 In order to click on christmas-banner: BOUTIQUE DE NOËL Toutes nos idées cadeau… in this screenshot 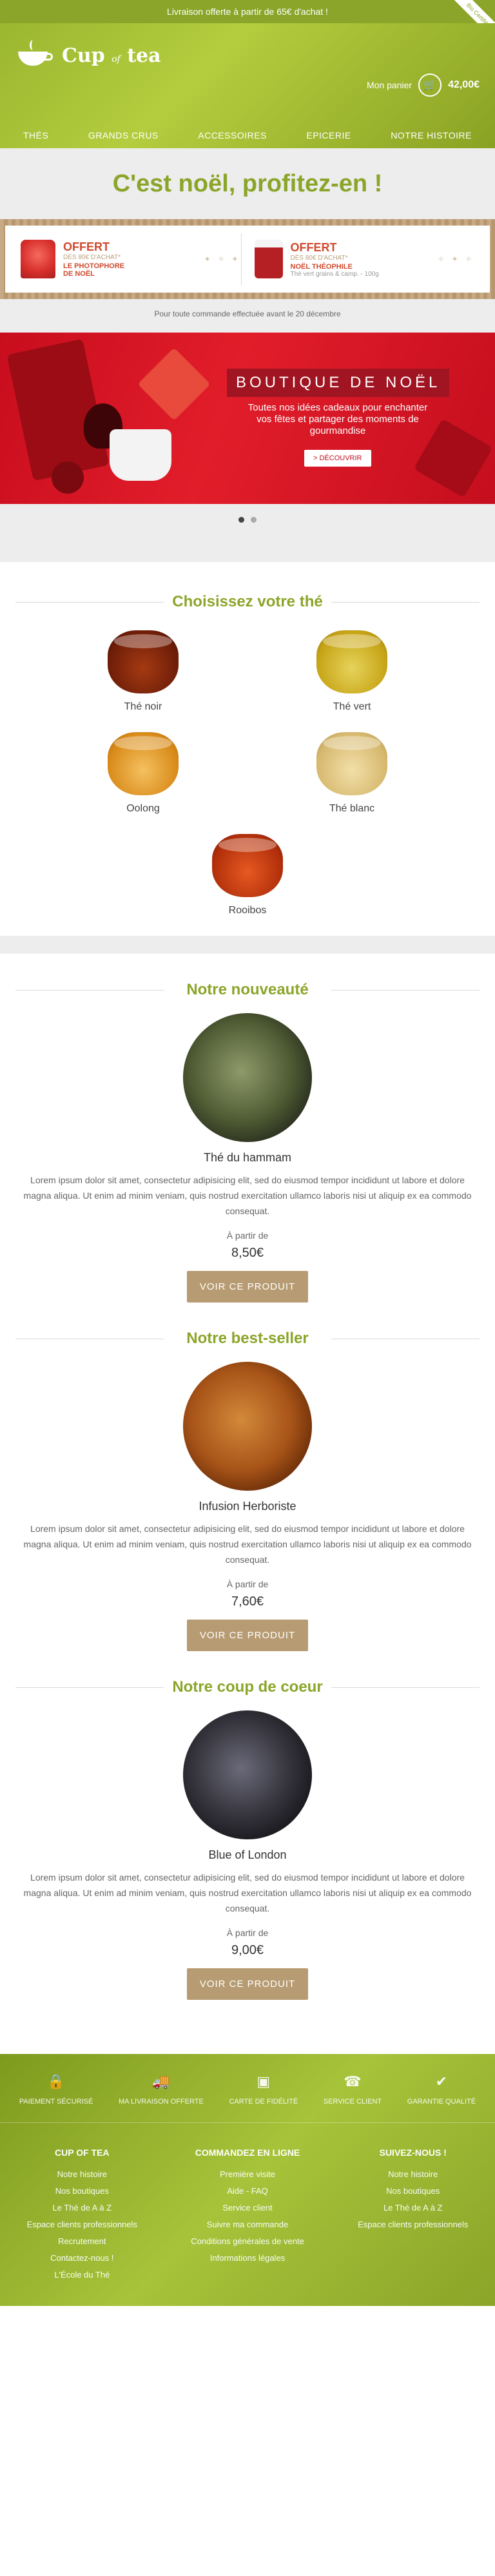, I will do `click(247, 418)`.